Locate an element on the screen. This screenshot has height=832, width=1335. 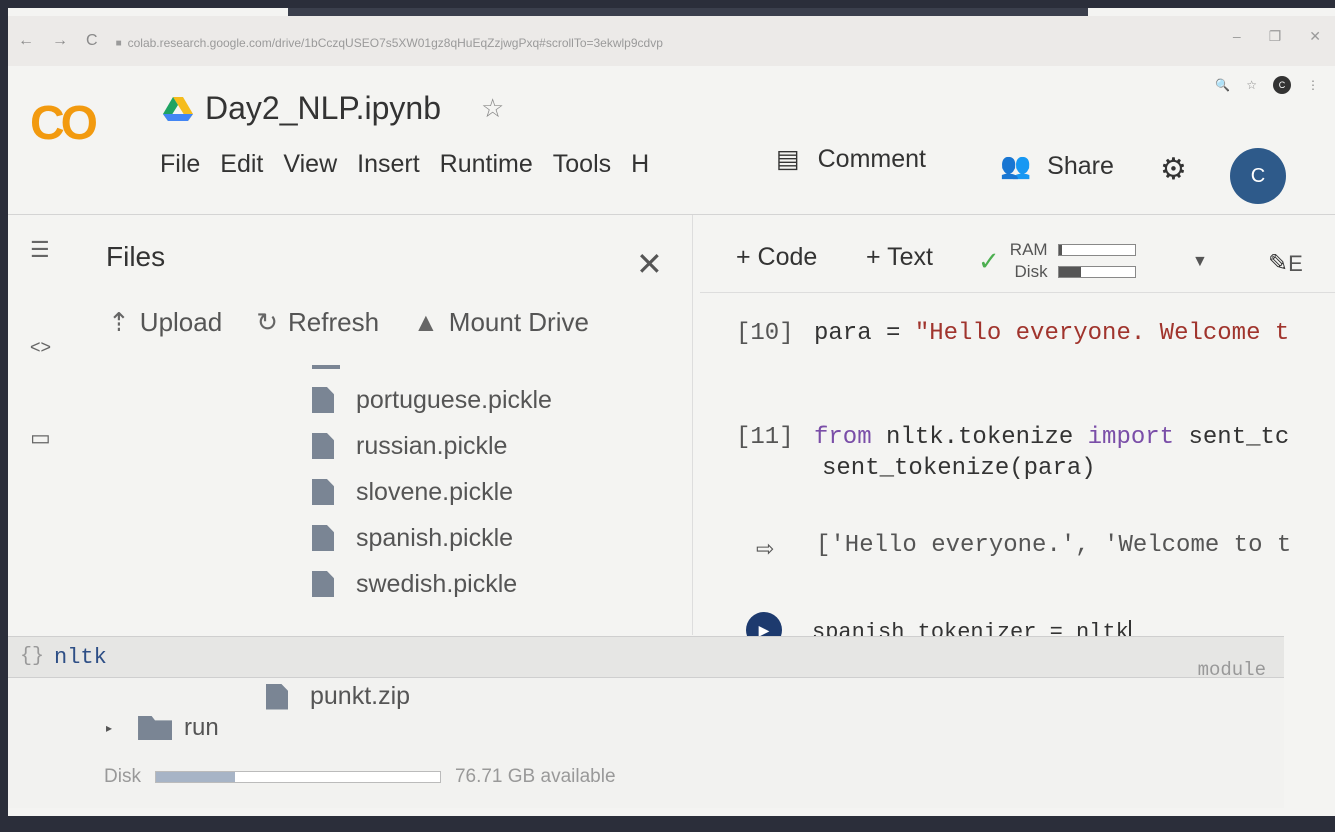
ram-bar is located at coordinates (1096, 250).